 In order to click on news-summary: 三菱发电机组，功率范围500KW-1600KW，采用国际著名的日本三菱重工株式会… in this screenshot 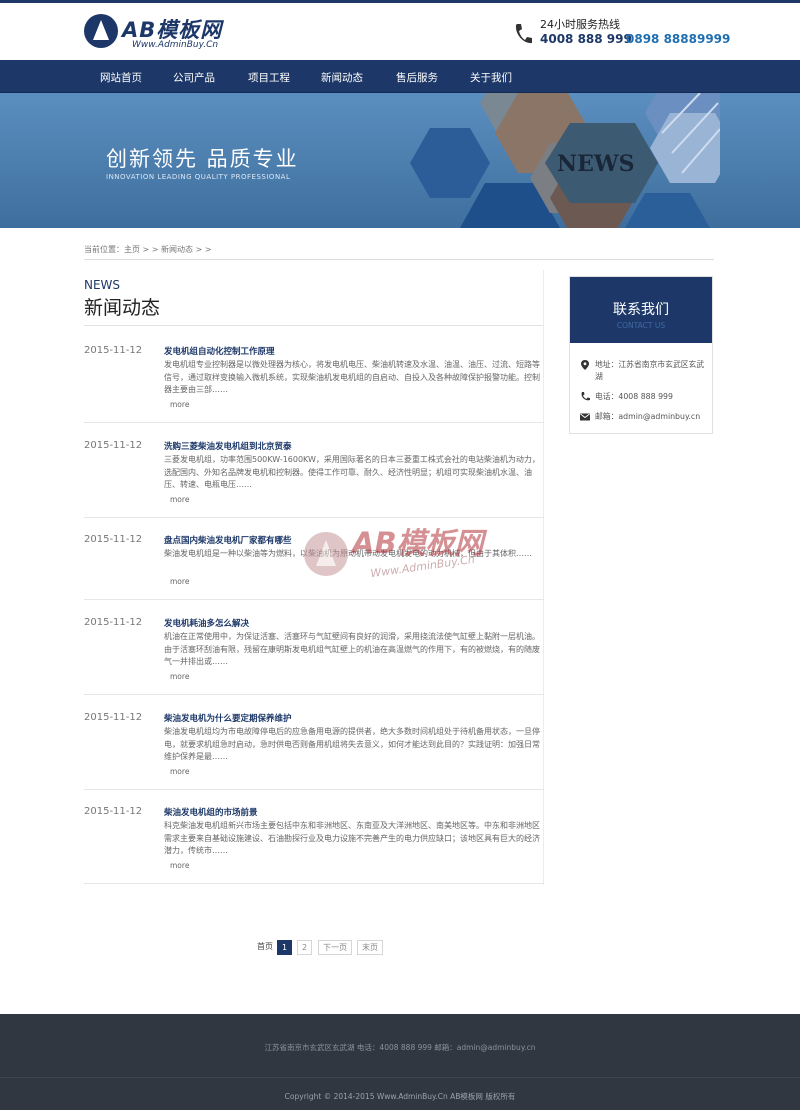, I will do `click(352, 472)`.